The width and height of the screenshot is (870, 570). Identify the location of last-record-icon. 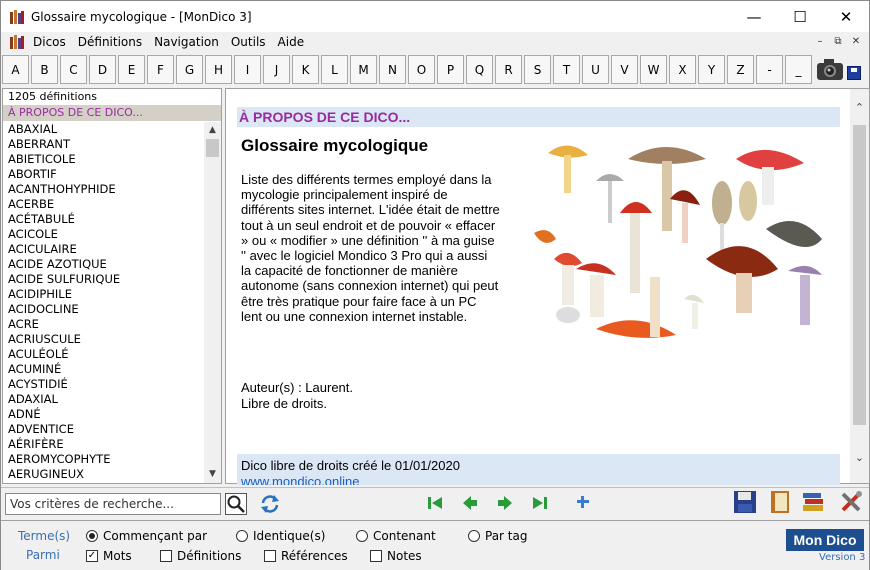
(540, 504).